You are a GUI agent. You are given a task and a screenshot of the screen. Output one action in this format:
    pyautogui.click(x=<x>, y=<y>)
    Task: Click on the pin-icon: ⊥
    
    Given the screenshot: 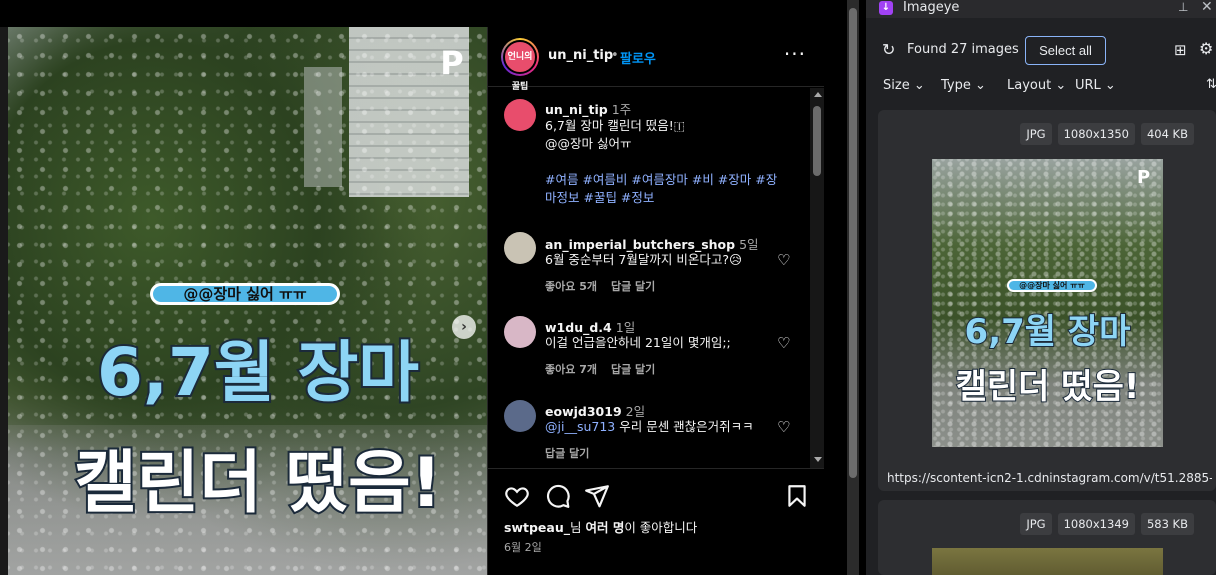 What is the action you would take?
    pyautogui.click(x=1183, y=7)
    